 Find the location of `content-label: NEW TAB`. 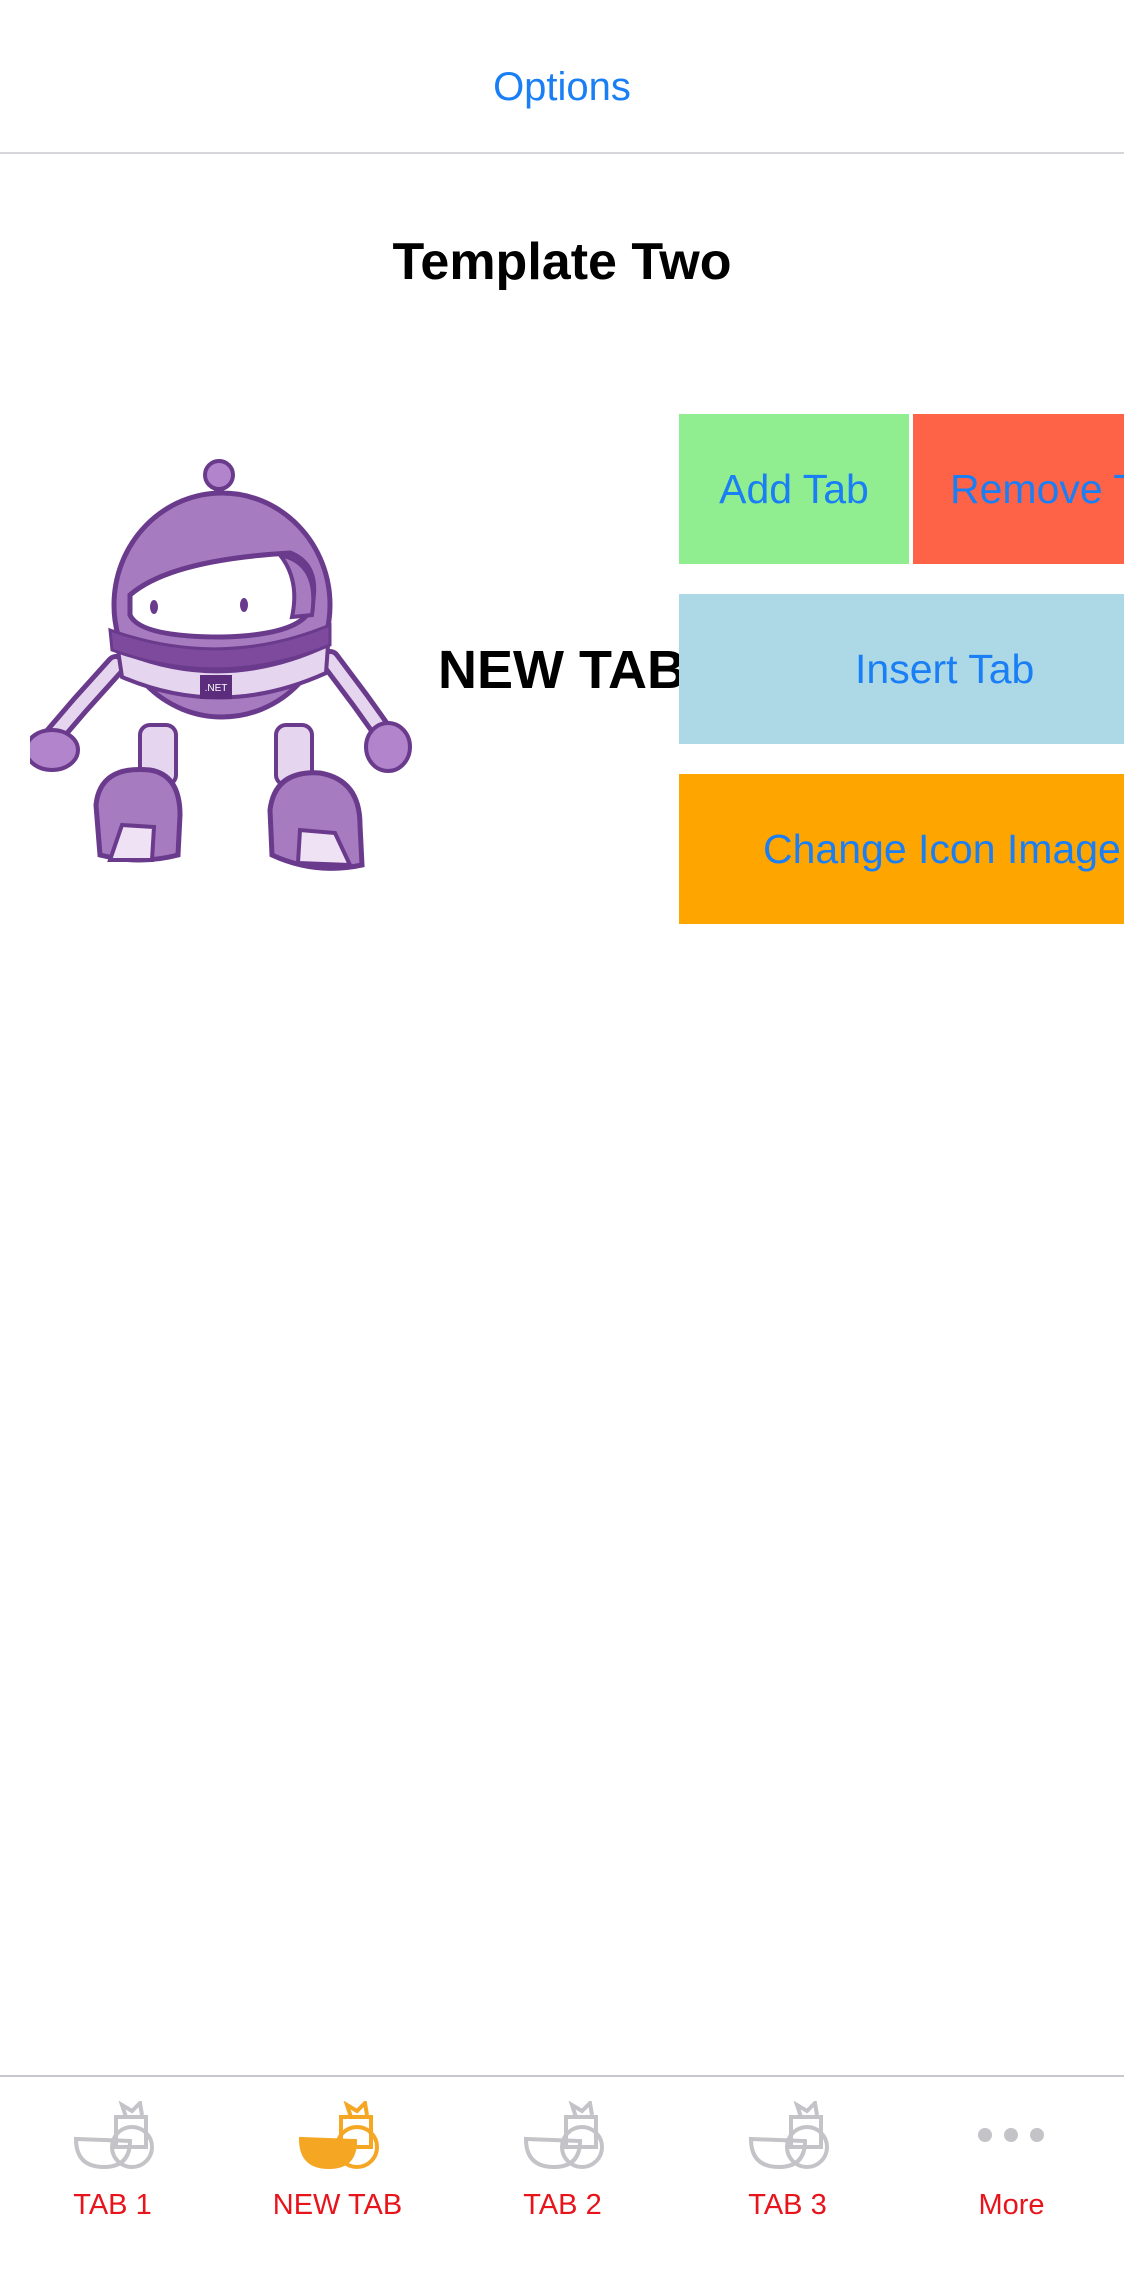

content-label: NEW TAB is located at coordinates (562, 670).